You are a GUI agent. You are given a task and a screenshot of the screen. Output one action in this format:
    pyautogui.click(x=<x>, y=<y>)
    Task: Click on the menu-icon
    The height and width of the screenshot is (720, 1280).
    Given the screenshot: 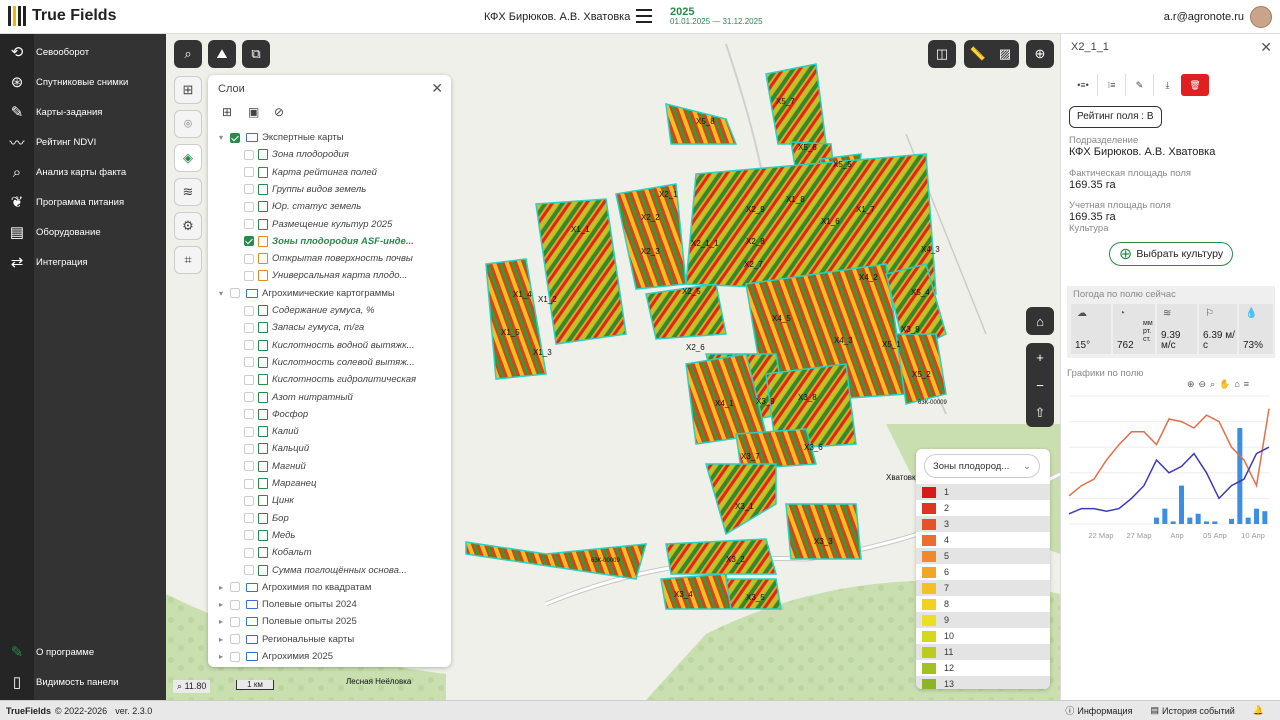 What is the action you would take?
    pyautogui.click(x=644, y=16)
    